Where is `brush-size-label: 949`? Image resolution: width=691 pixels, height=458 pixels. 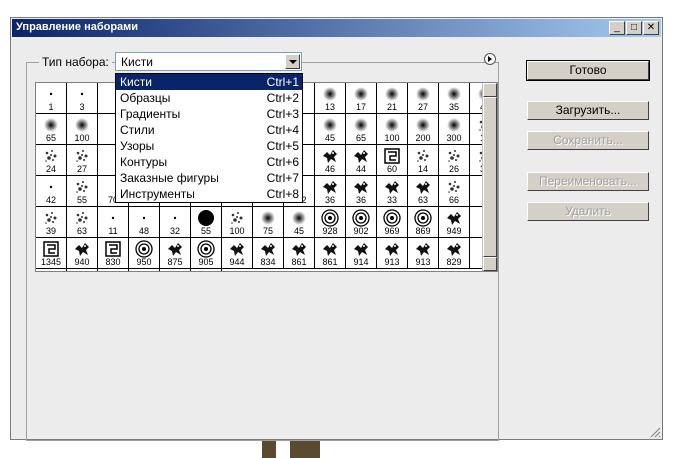
brush-size-label: 949 is located at coordinates (454, 231).